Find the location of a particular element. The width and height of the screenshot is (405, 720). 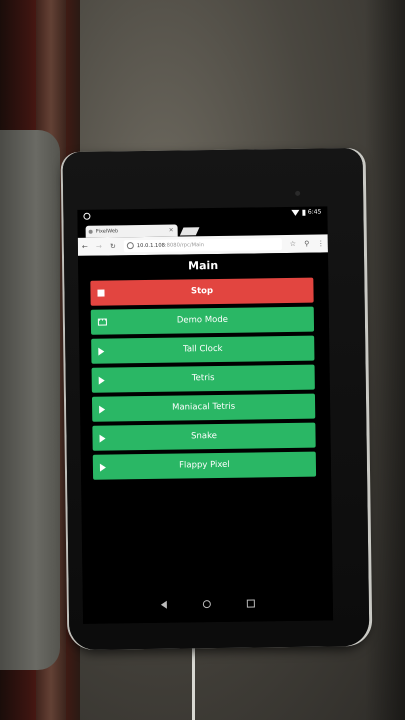

url-path: :8080/rpc/Main is located at coordinates (184, 245).